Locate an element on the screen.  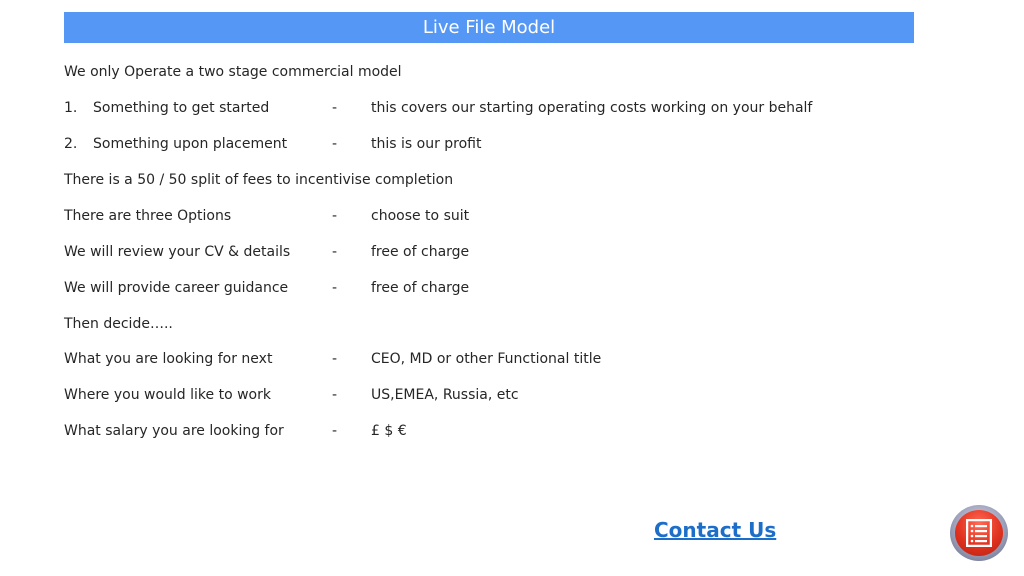
menu-button is located at coordinates (979, 533).